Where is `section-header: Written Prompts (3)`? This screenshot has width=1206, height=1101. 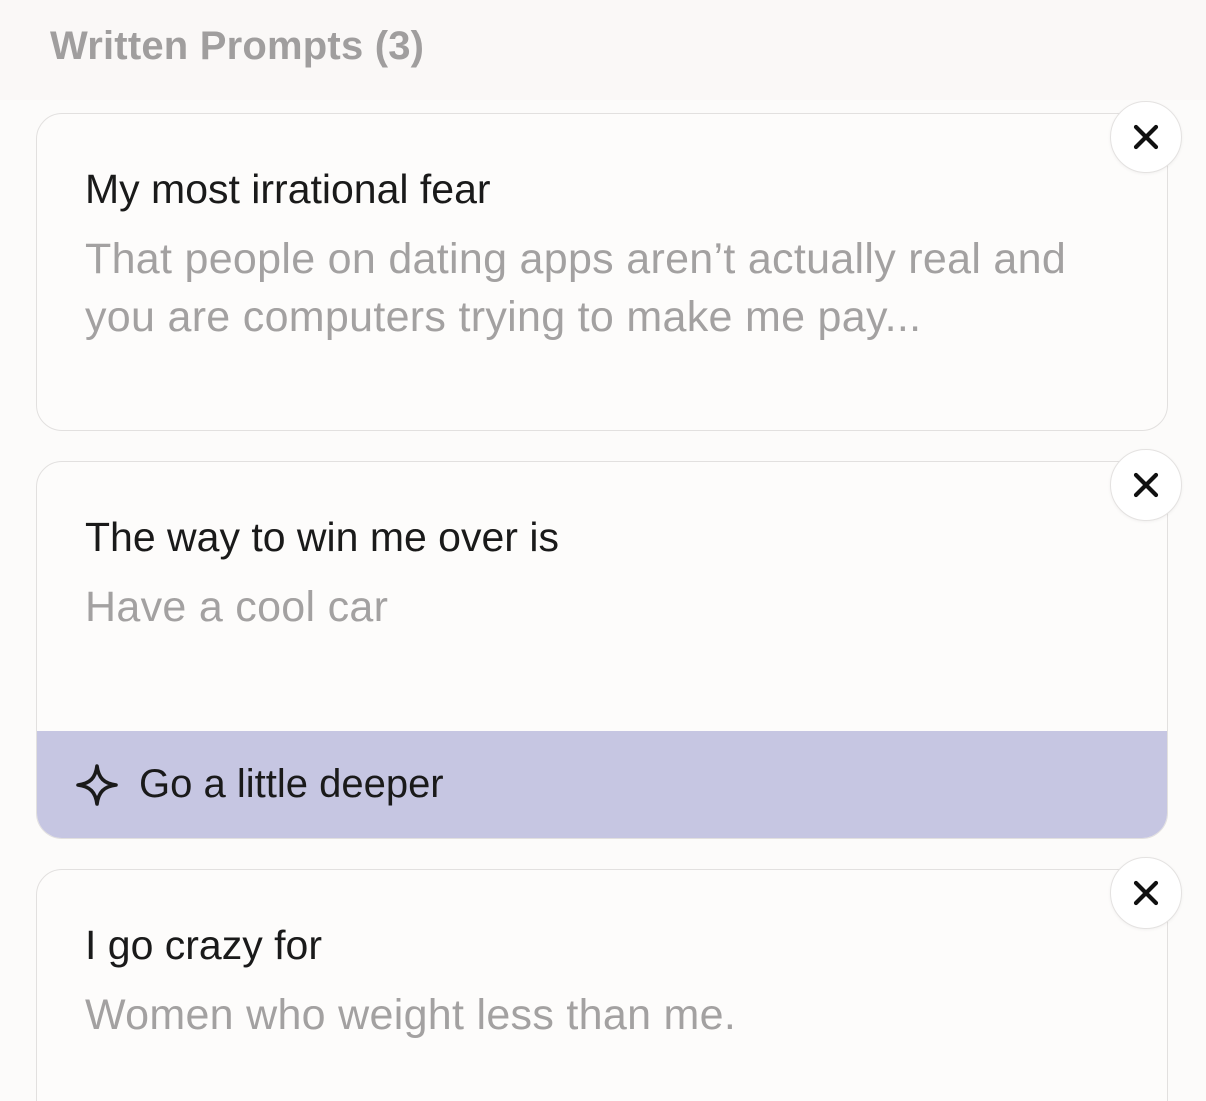 section-header: Written Prompts (3) is located at coordinates (603, 50).